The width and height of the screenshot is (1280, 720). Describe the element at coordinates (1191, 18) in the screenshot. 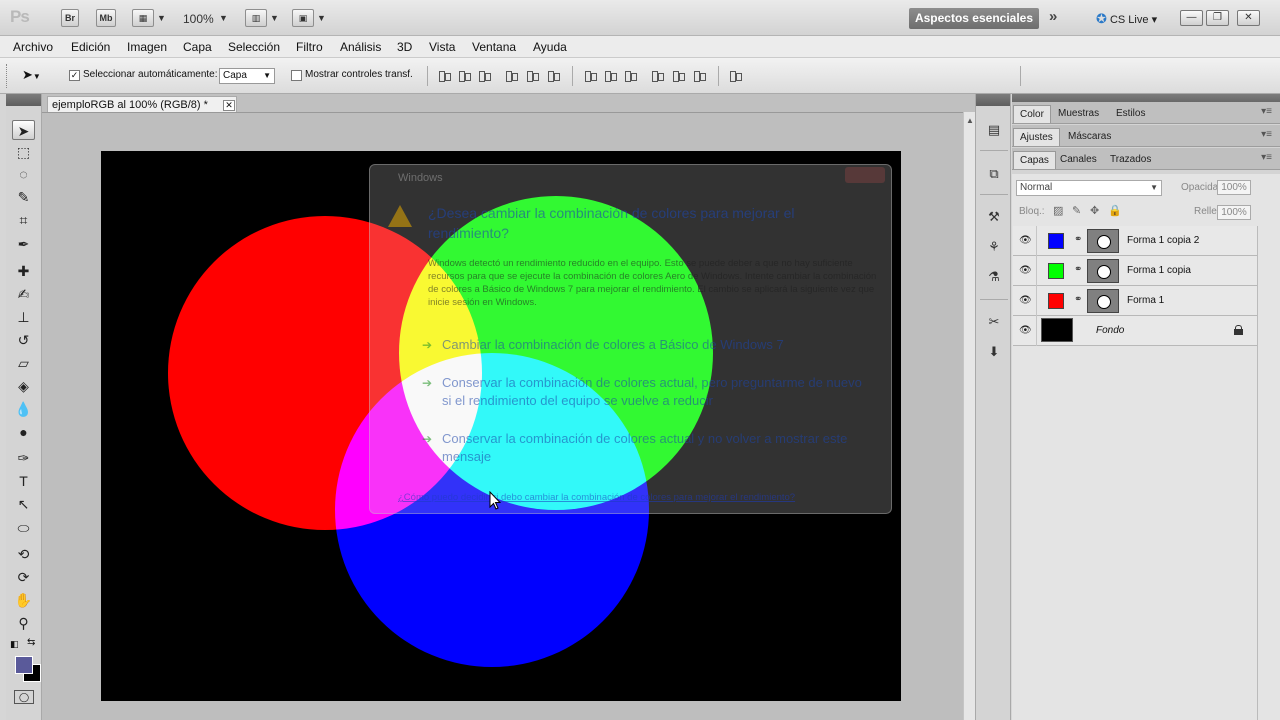

I see `minimize-button: —` at that location.